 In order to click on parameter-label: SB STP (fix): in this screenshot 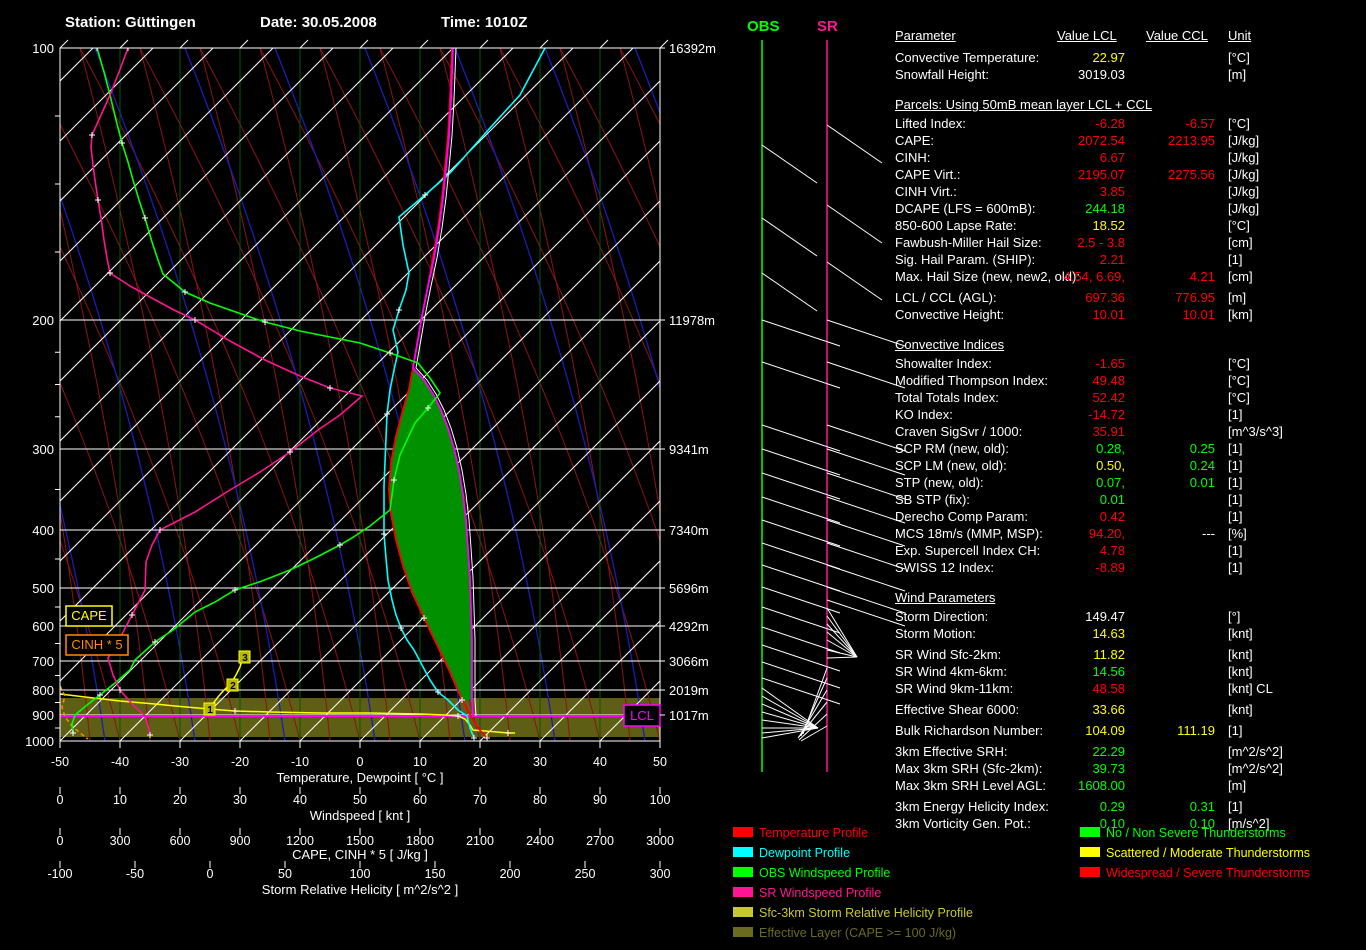, I will do `click(932, 499)`.